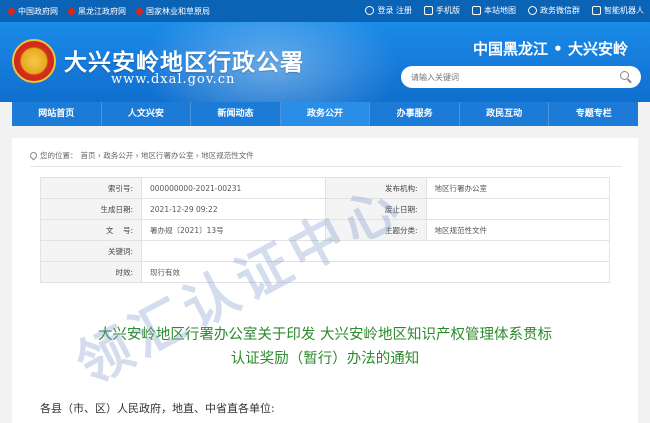 The width and height of the screenshot is (650, 423). What do you see at coordinates (375, 188) in the screenshot?
I see `publisher-label: 发布机构:` at bounding box center [375, 188].